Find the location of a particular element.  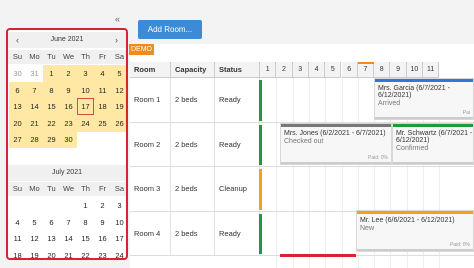

weekday-header: Su Mo Tu We Th Fr Sa is located at coordinates (67, 57).